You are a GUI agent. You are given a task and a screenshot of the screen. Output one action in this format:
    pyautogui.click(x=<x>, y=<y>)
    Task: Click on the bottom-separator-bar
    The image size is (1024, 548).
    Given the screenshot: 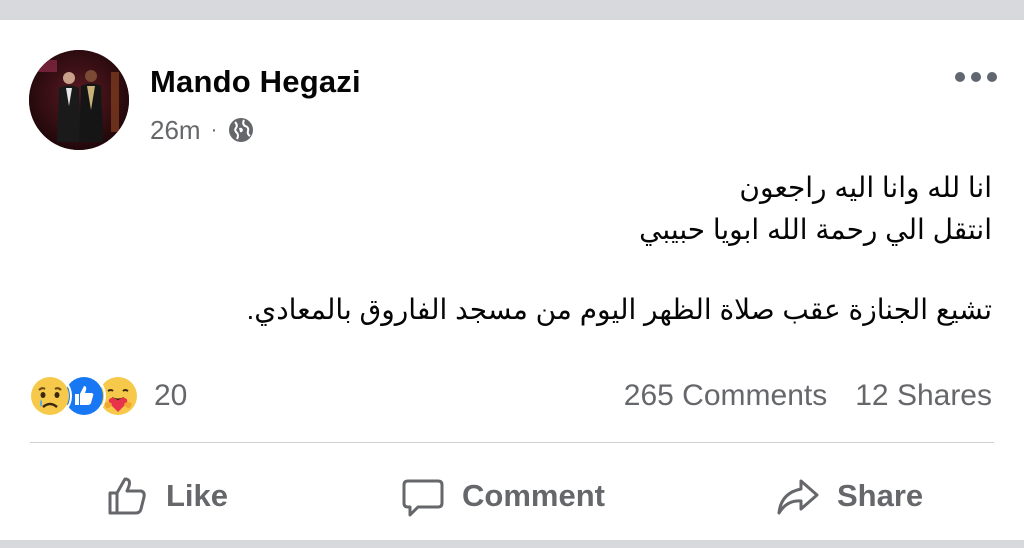 What is the action you would take?
    pyautogui.click(x=512, y=544)
    